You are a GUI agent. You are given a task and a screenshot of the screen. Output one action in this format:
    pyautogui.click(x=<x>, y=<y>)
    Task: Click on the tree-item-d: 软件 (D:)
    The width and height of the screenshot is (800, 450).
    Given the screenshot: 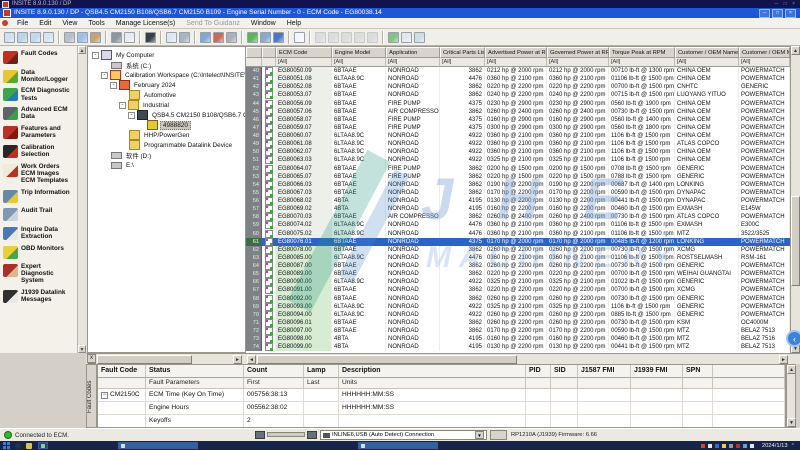 What is the action you would take?
    pyautogui.click(x=166, y=155)
    